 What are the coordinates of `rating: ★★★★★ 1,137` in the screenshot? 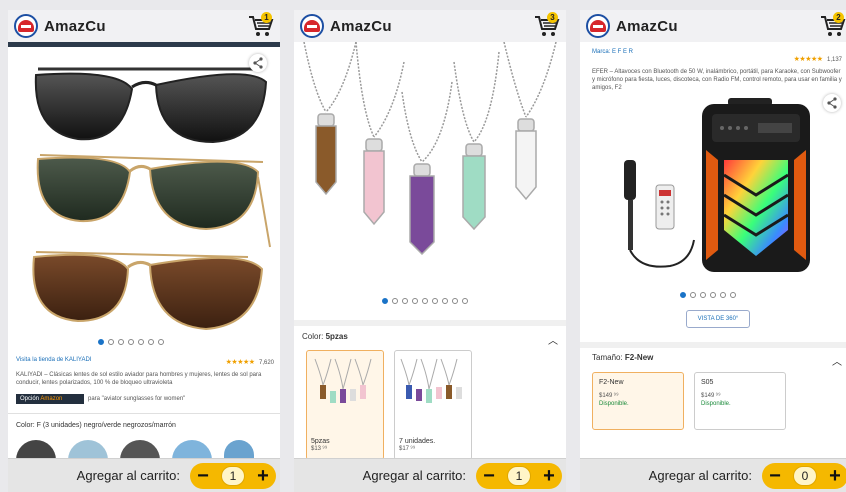 It's located at (818, 57).